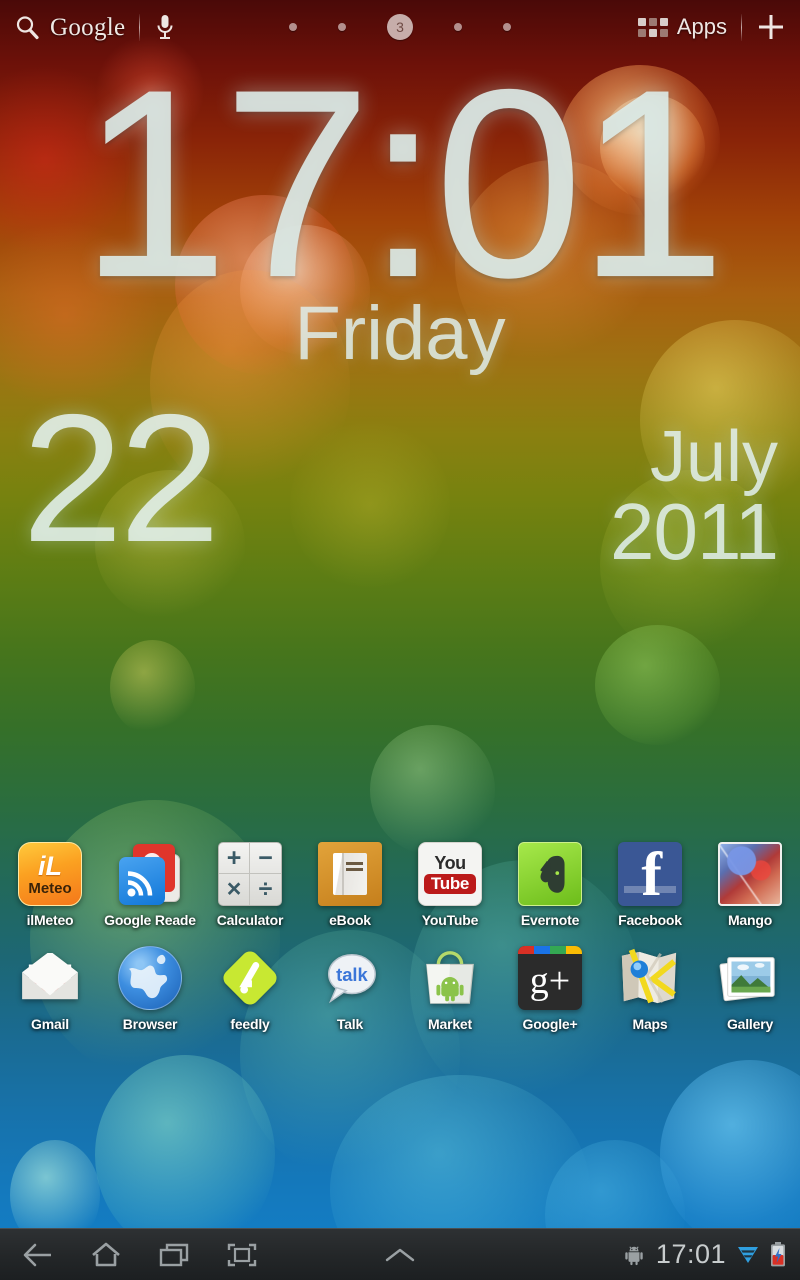 This screenshot has width=800, height=1280. I want to click on app-facebook: f Facebook, so click(650, 885).